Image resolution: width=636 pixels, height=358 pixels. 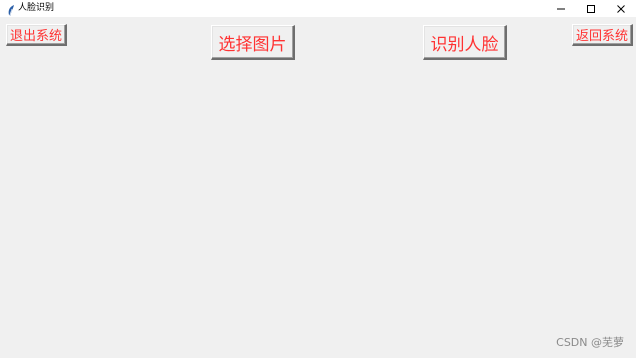 I want to click on exit-system-button: 退出系统, so click(x=36, y=35).